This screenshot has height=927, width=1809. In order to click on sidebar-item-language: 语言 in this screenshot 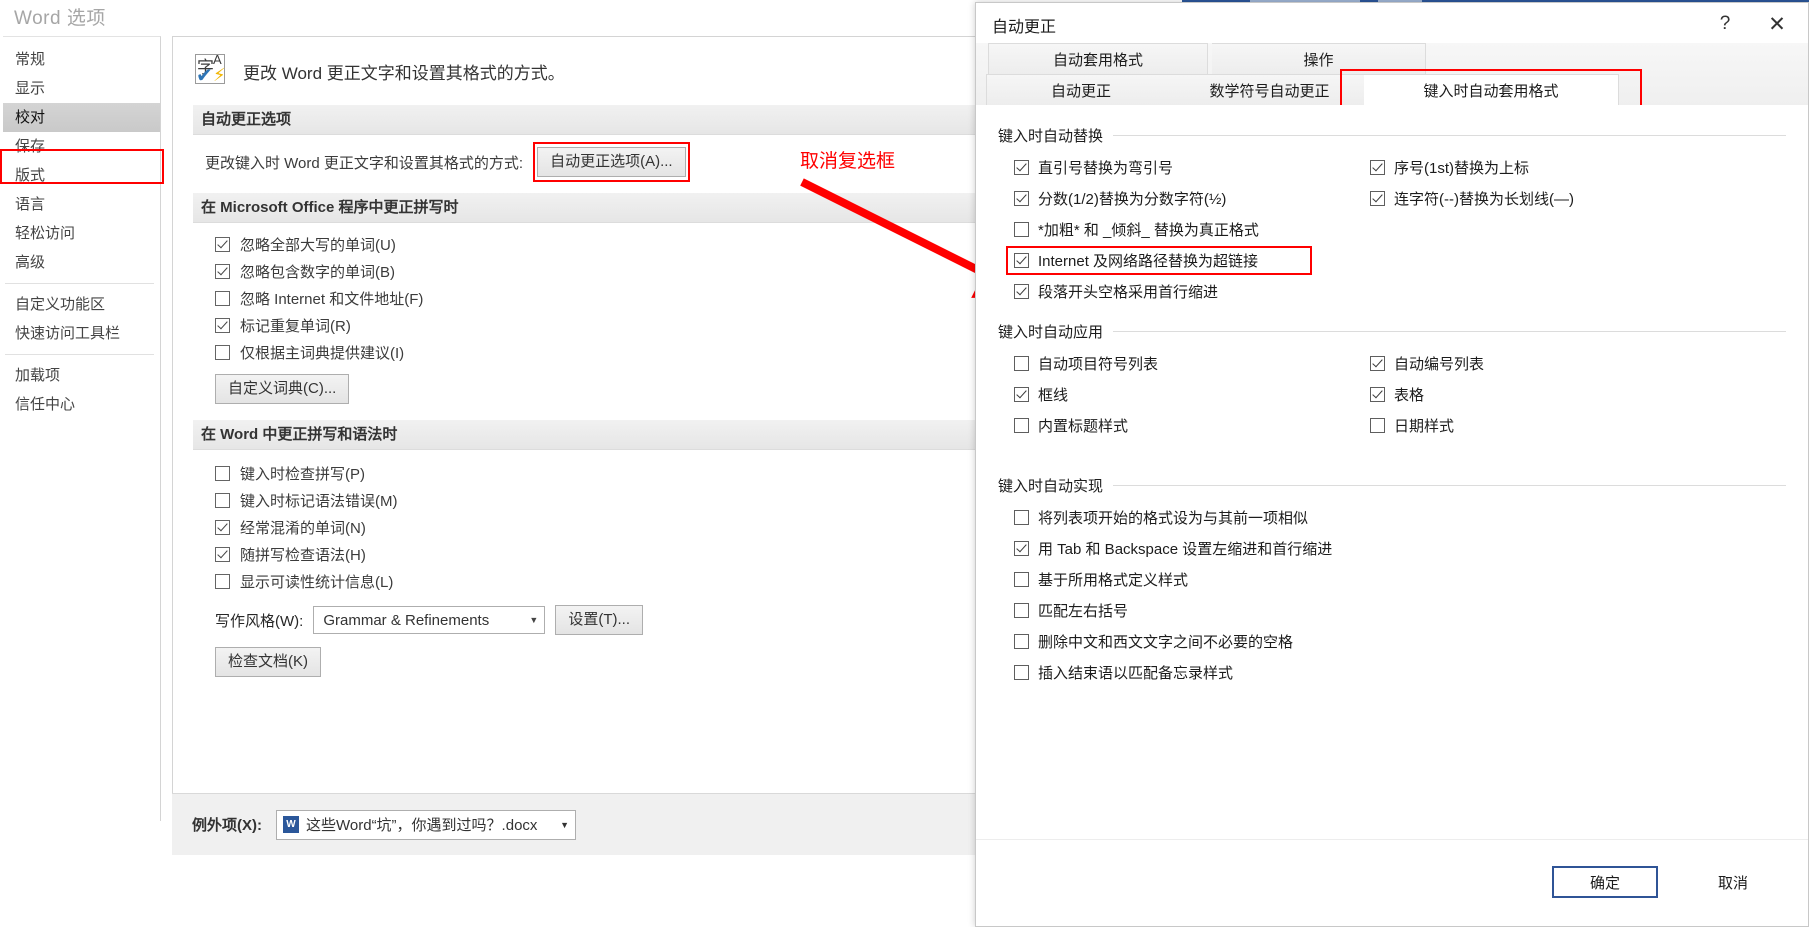, I will do `click(81, 204)`.